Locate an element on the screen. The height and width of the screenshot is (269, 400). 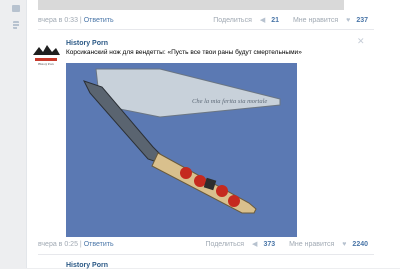
close-icon: ✕ is located at coordinates (361, 41).